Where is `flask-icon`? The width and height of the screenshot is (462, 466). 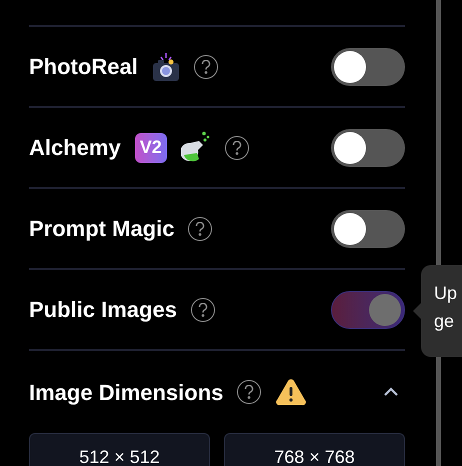 flask-icon is located at coordinates (195, 147).